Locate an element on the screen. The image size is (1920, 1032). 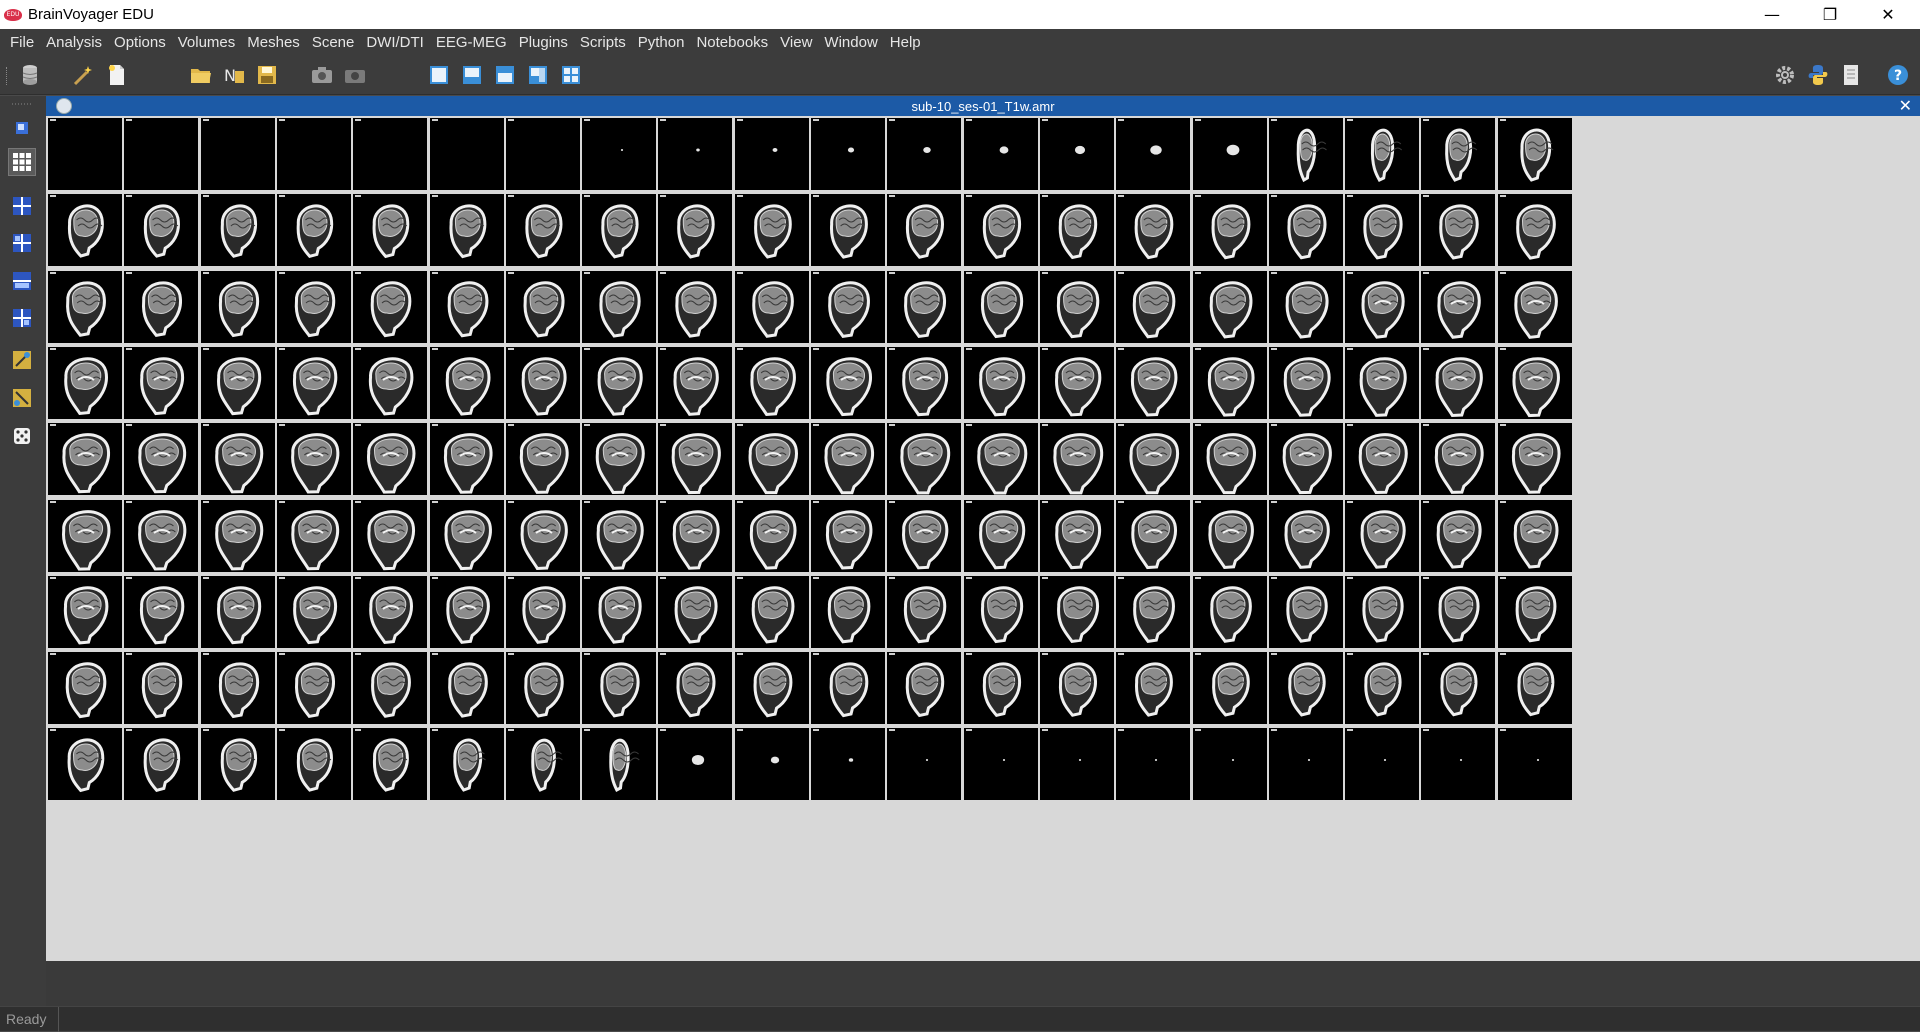
menu-meshes: Meshes is located at coordinates (273, 42).